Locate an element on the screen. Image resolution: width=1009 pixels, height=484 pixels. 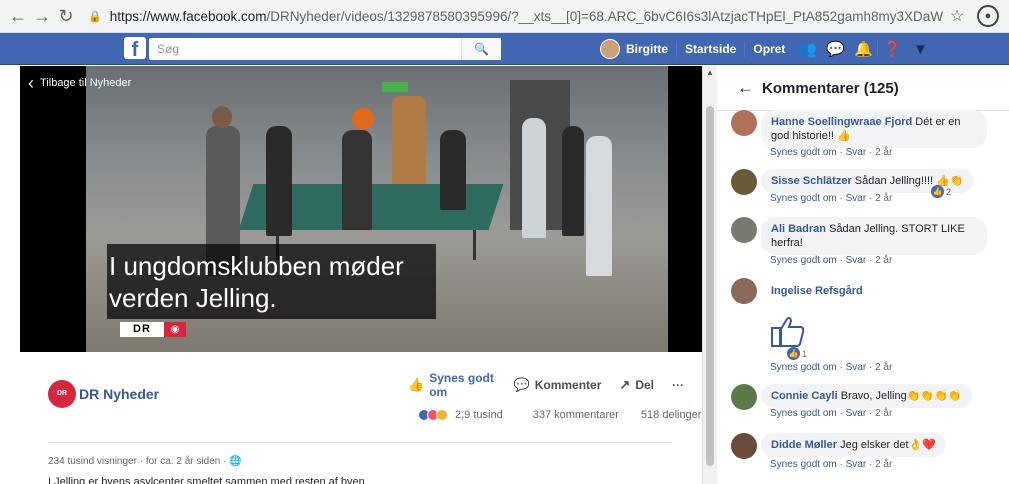
comments-scrollbar: ▲ is located at coordinates (710, 275).